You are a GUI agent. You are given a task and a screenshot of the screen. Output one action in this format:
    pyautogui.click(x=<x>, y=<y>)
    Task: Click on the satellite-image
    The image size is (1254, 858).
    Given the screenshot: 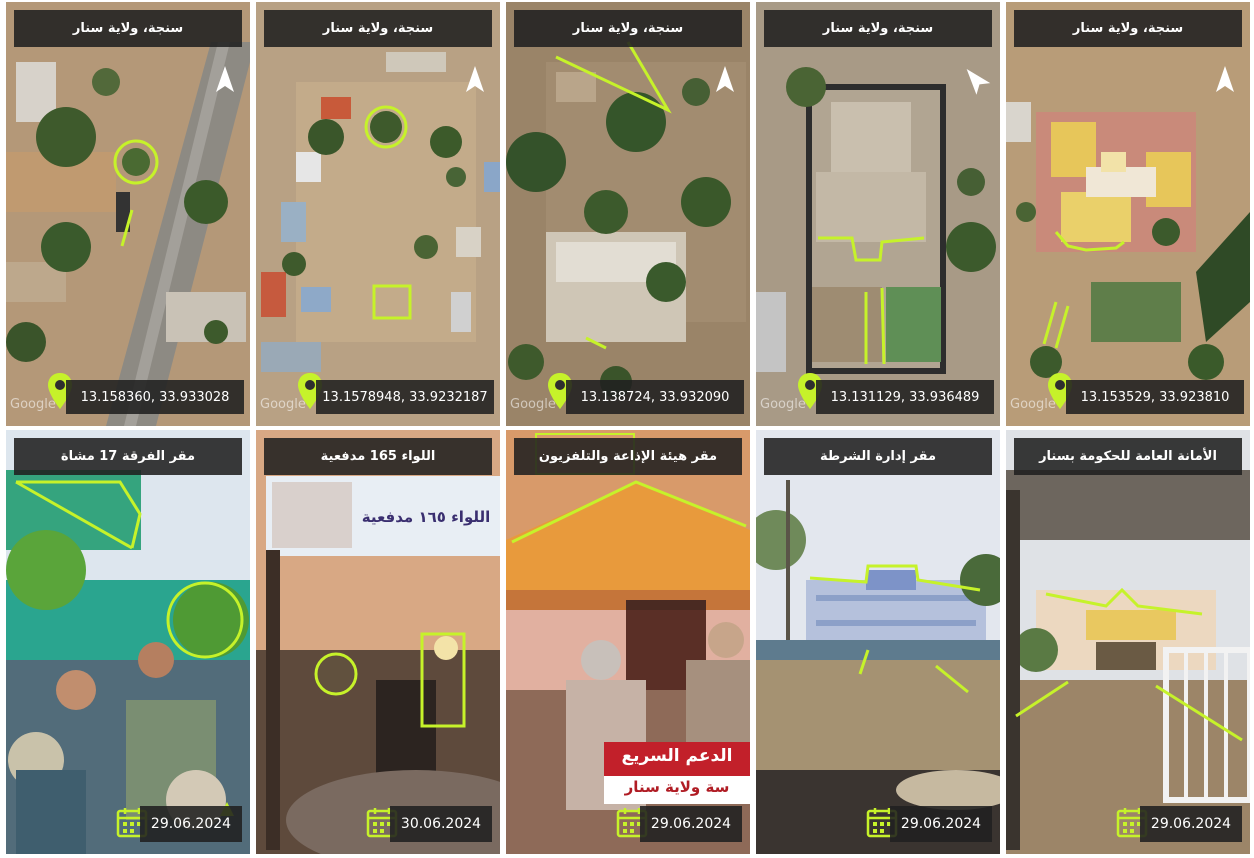 What is the action you would take?
    pyautogui.click(x=878, y=214)
    